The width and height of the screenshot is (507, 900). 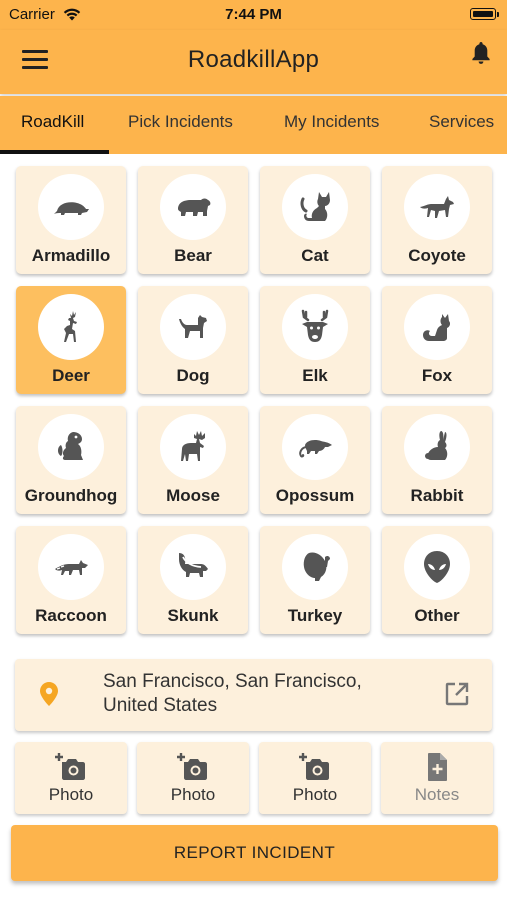 I want to click on opossum-icon, so click(x=315, y=449).